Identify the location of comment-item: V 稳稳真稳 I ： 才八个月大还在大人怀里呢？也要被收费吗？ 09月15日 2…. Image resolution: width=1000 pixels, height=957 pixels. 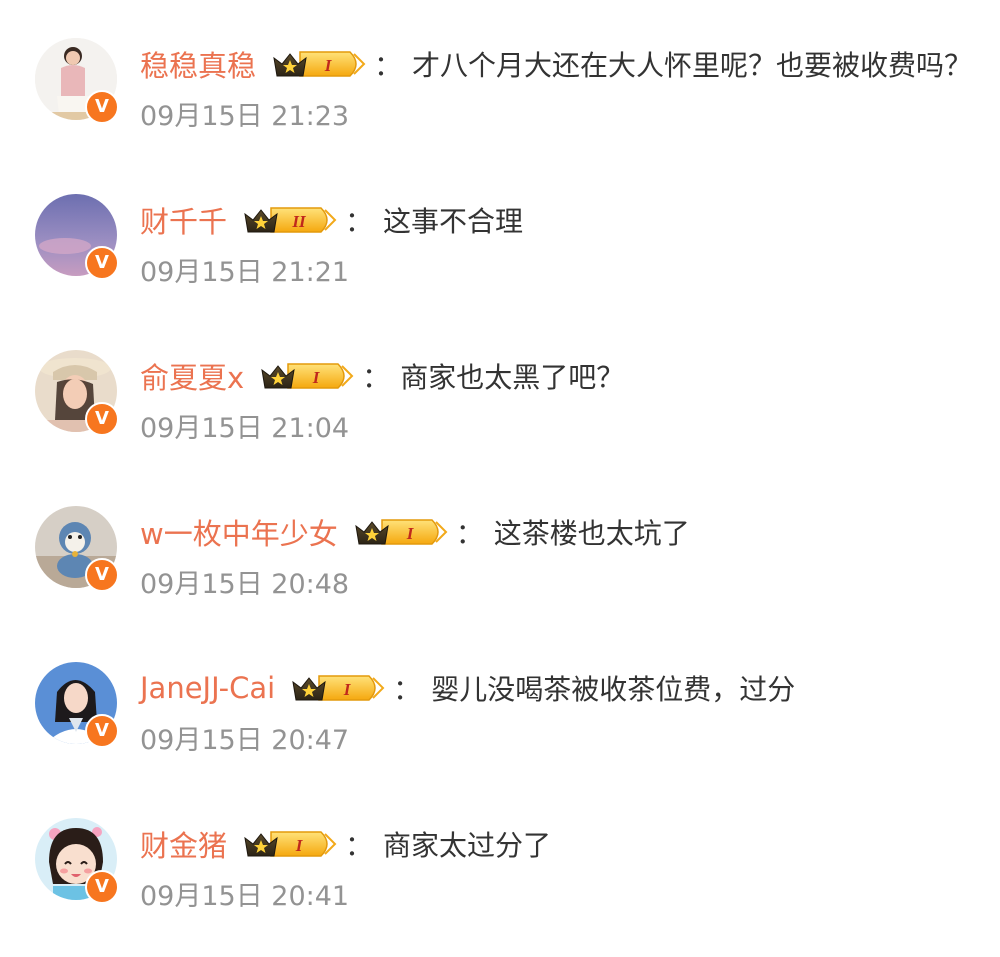
(500, 98).